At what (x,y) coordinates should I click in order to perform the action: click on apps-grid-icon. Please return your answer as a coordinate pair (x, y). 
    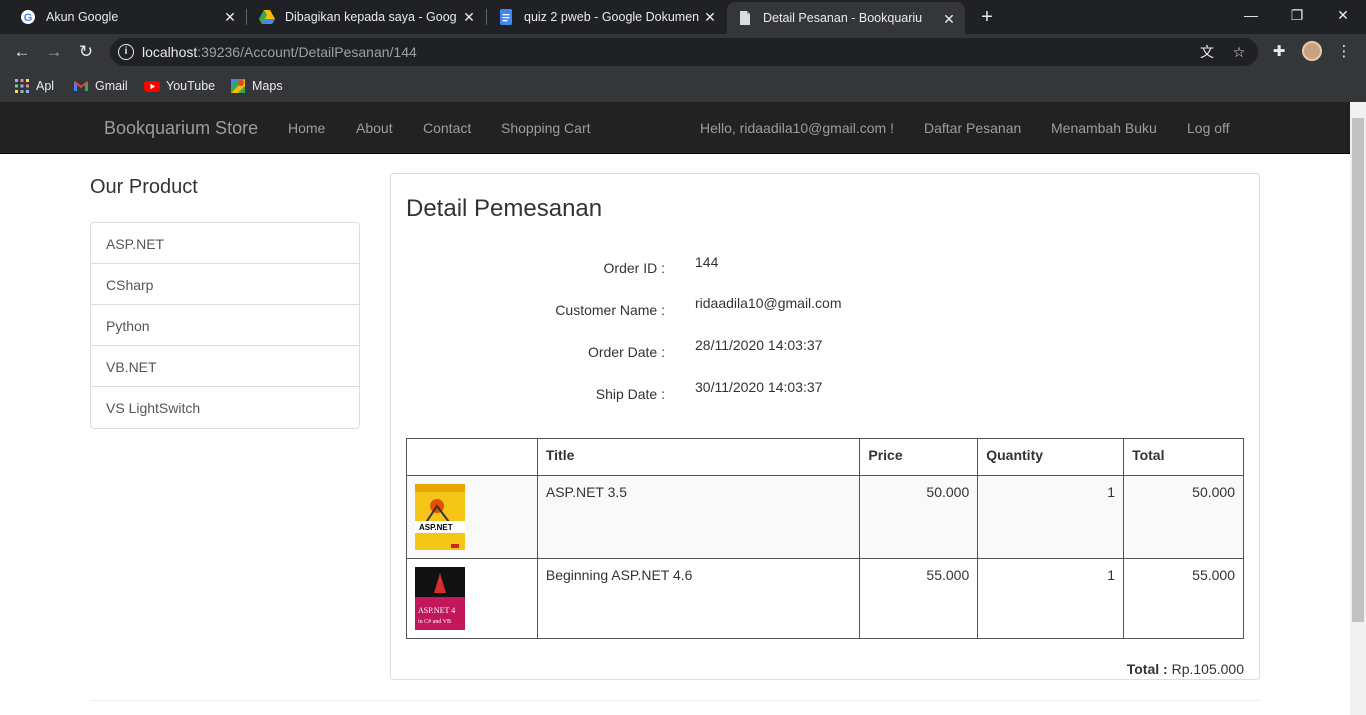
    Looking at the image, I should click on (22, 86).